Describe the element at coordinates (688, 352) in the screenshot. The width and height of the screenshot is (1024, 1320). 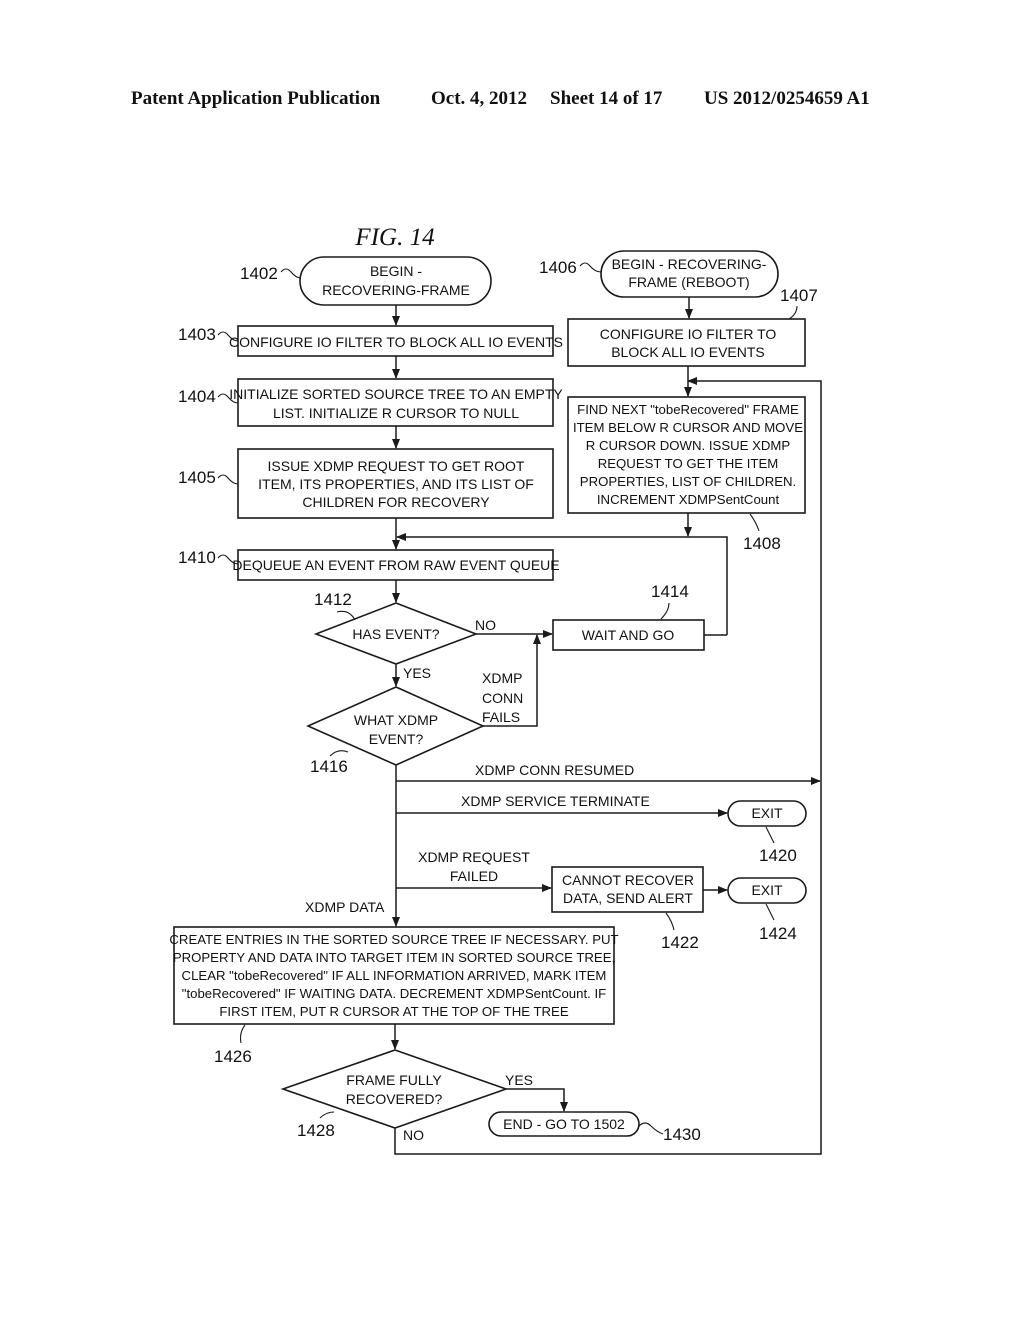
I see `node-text: BLOCK ALL IO EVENTS` at that location.